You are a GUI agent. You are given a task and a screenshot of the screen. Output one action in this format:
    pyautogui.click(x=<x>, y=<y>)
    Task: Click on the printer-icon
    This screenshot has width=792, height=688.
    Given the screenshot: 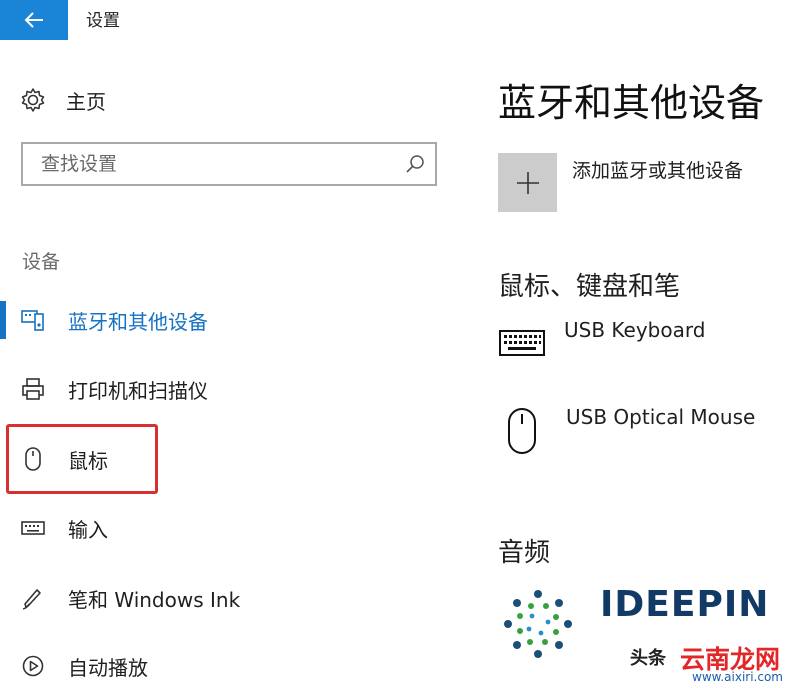 What is the action you would take?
    pyautogui.click(x=33, y=389)
    